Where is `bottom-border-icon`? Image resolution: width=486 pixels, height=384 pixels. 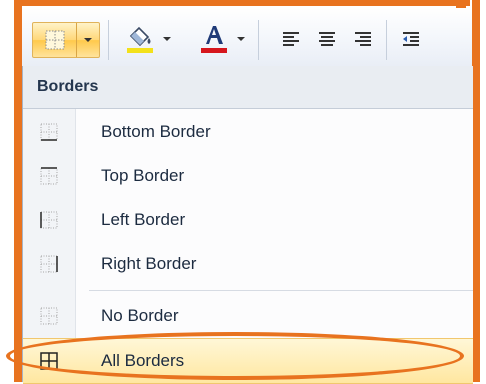 bottom-border-icon is located at coordinates (49, 132).